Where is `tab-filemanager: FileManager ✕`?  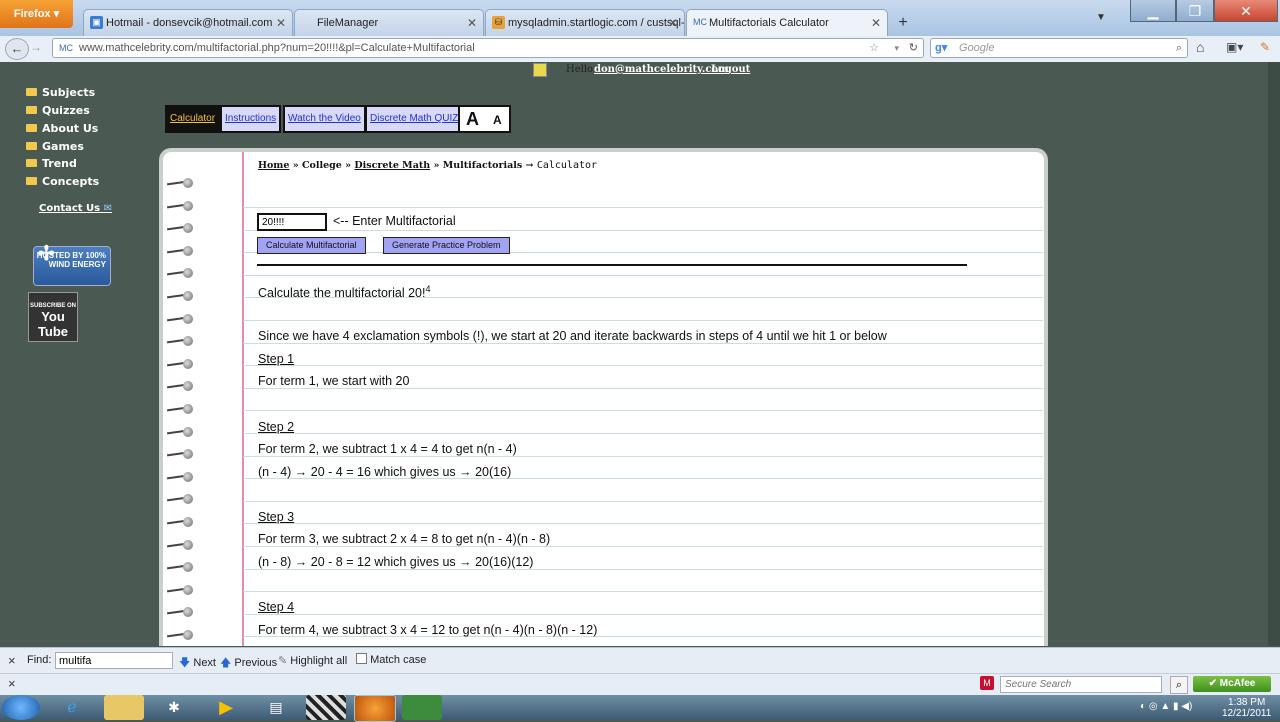 tab-filemanager: FileManager ✕ is located at coordinates (389, 22).